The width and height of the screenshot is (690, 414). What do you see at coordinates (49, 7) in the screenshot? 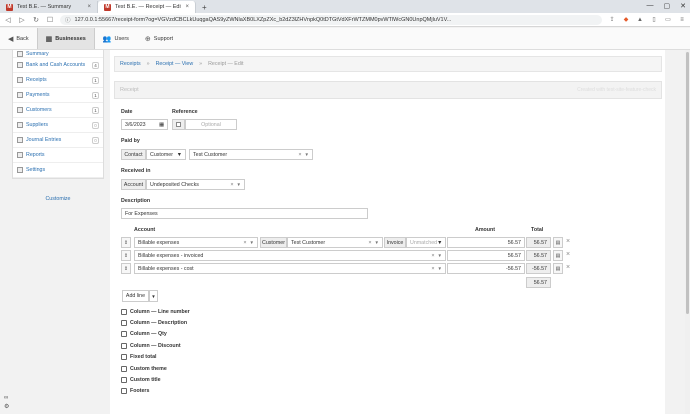
I see `browser-tab-summary: M Test B.E. — Summary ×` at bounding box center [49, 7].